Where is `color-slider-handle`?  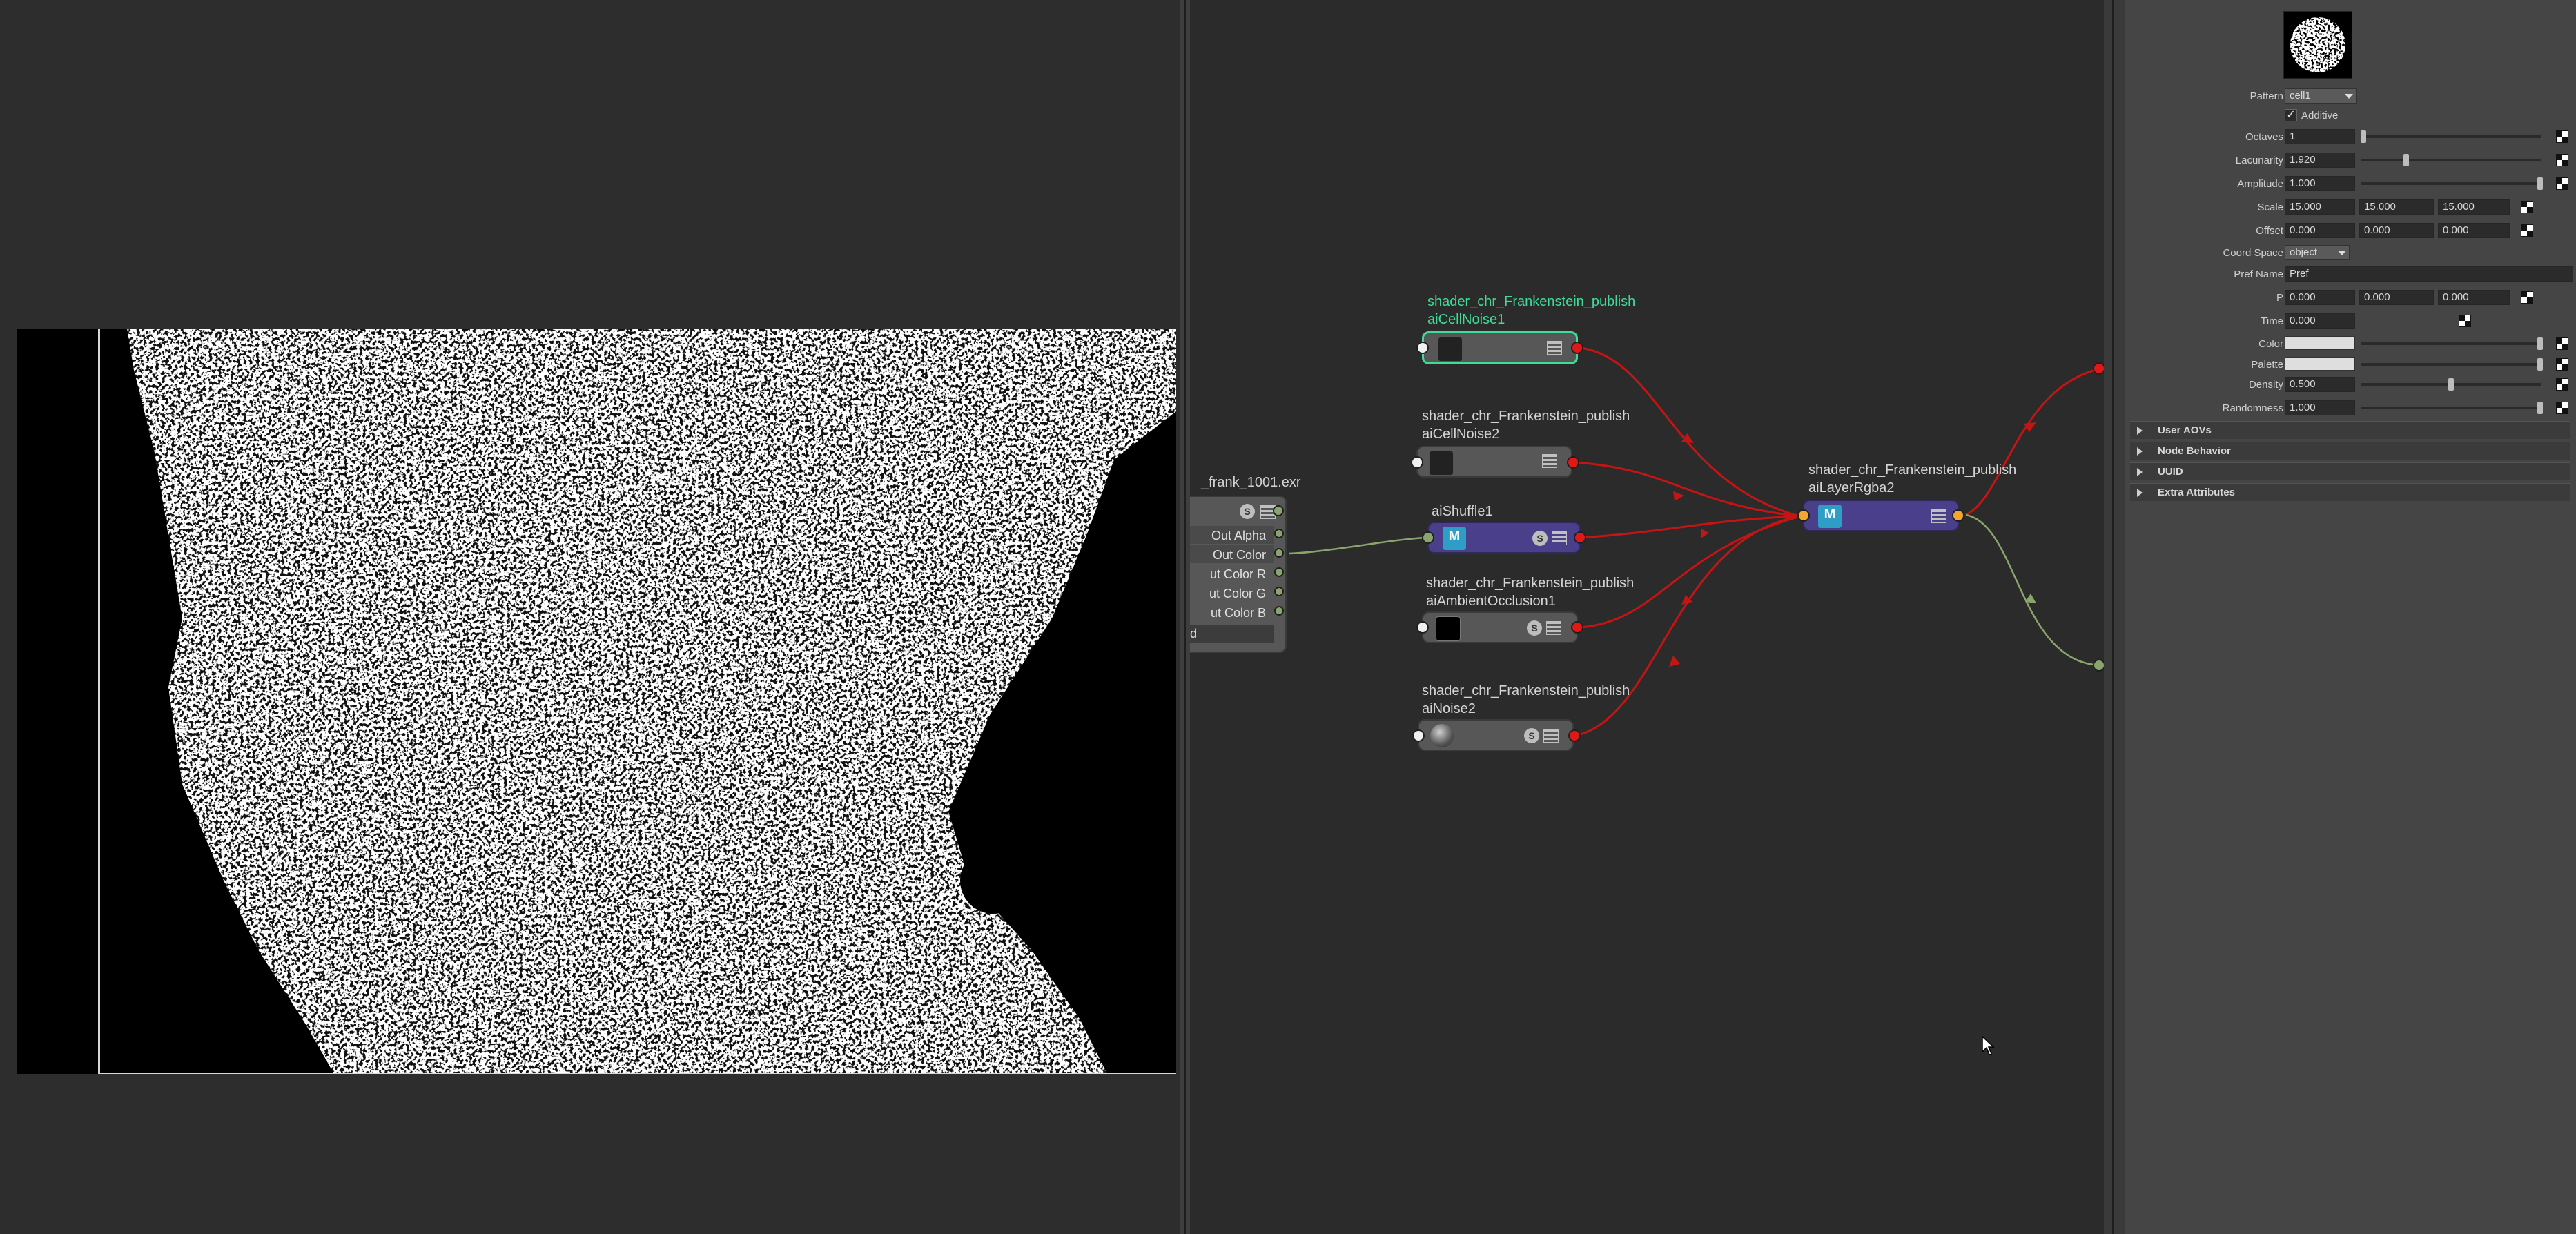
color-slider-handle is located at coordinates (2540, 343).